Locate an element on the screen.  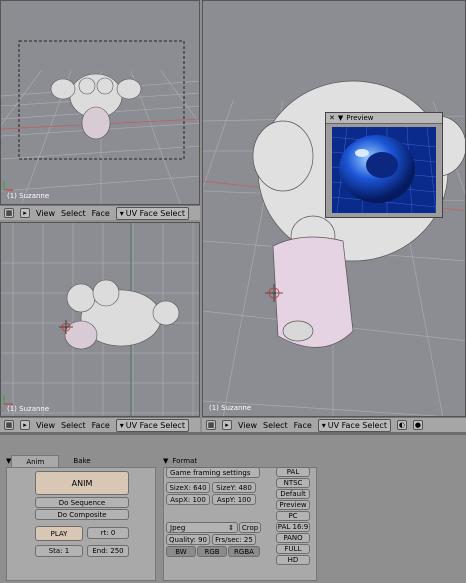
rt-label: rt: 0 is located at coordinates (108, 533).